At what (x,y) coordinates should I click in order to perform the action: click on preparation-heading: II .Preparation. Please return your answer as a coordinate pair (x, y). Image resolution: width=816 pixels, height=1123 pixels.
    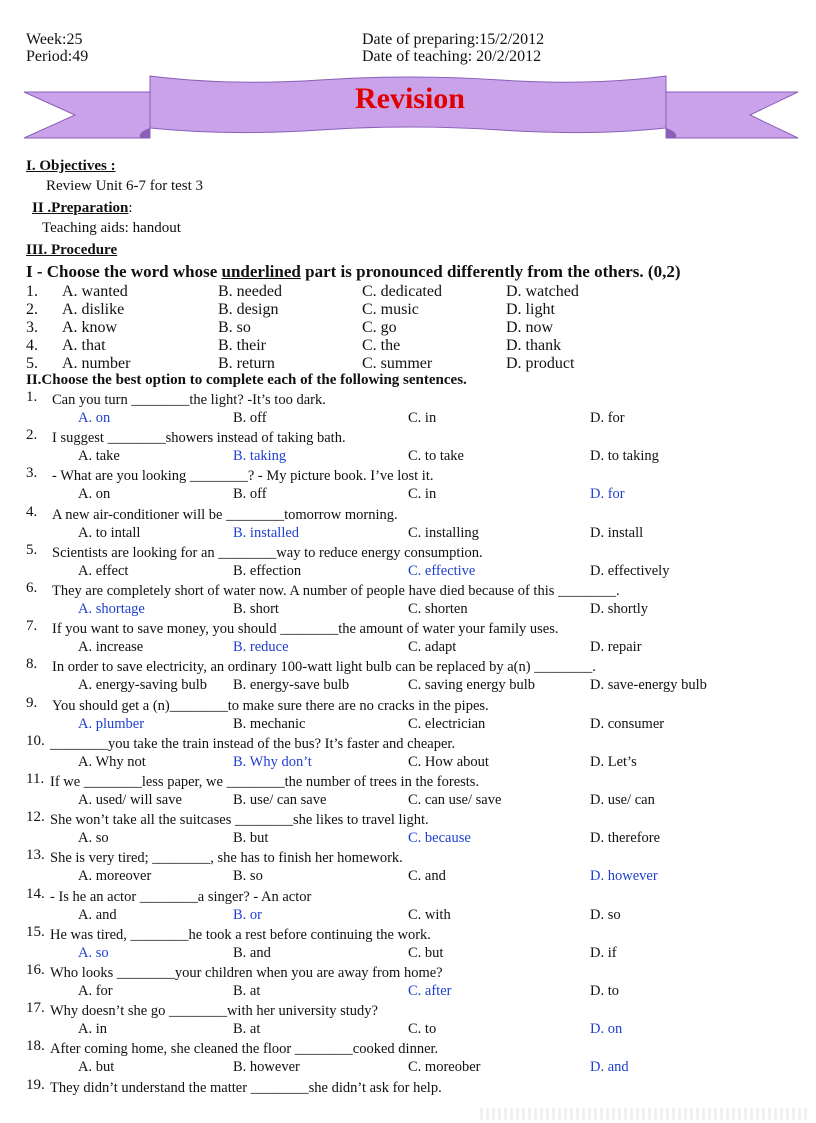
    Looking at the image, I should click on (80, 208).